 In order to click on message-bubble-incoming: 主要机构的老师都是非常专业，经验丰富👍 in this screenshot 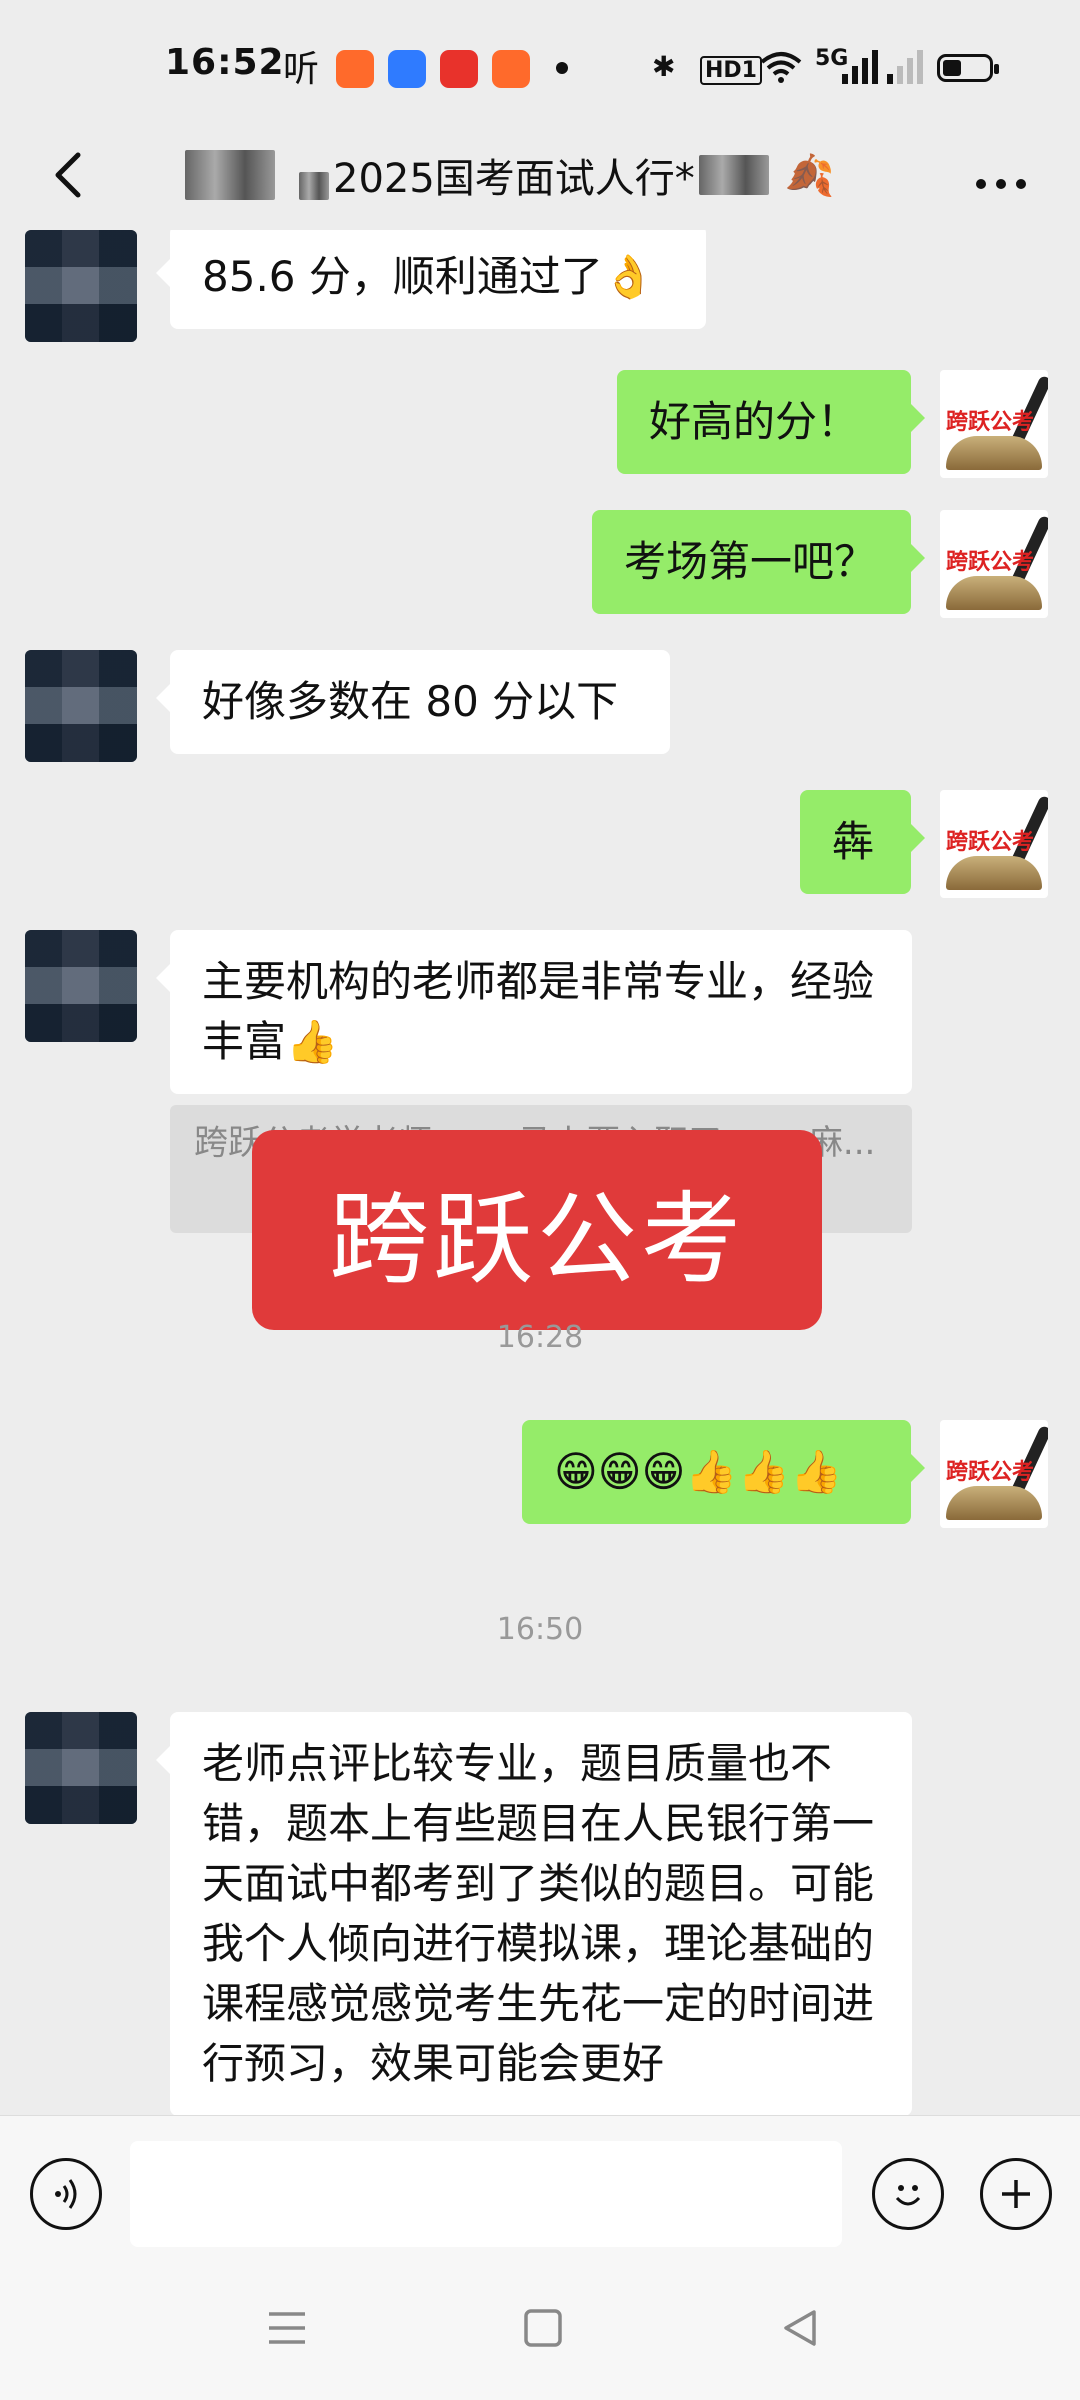, I will do `click(534, 1012)`.